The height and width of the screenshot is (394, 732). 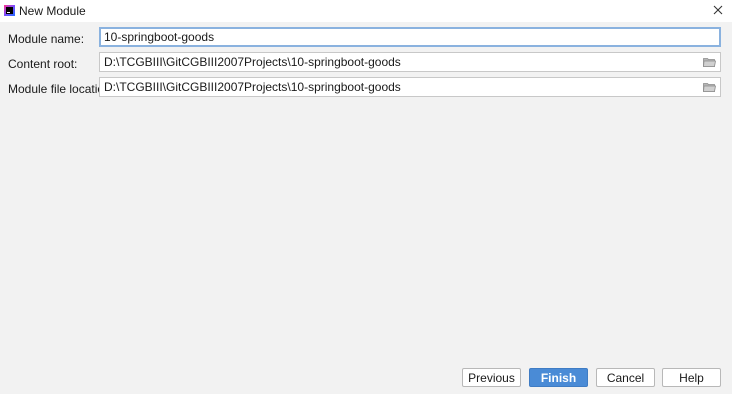 What do you see at coordinates (43, 64) in the screenshot?
I see `content-root-label: Content root:` at bounding box center [43, 64].